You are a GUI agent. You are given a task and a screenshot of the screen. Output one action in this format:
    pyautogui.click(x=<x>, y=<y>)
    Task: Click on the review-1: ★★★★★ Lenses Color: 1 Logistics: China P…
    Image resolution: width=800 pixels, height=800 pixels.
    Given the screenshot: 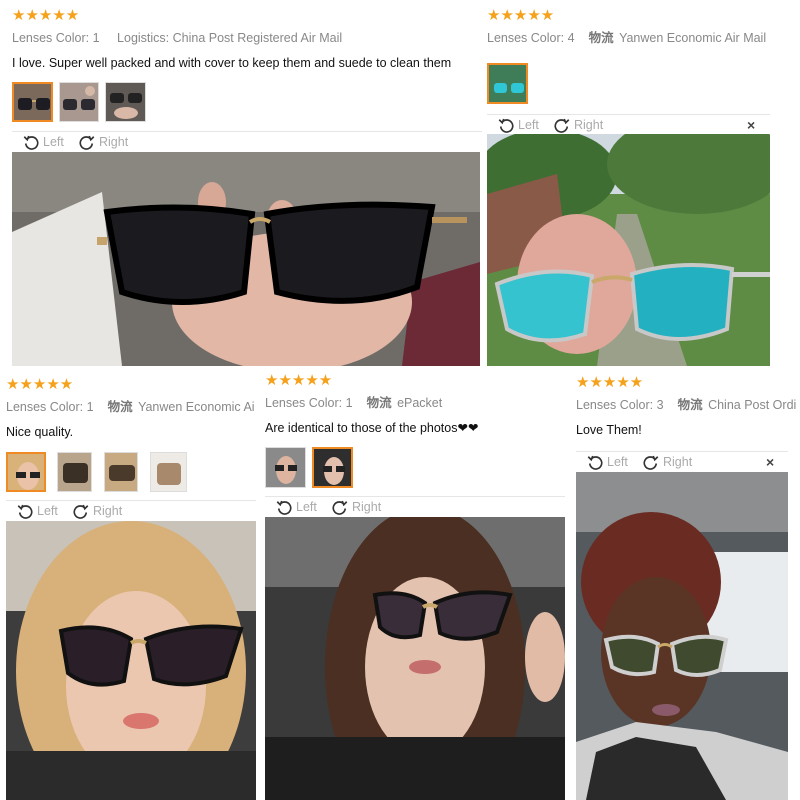 What is the action you would take?
    pyautogui.click(x=247, y=39)
    